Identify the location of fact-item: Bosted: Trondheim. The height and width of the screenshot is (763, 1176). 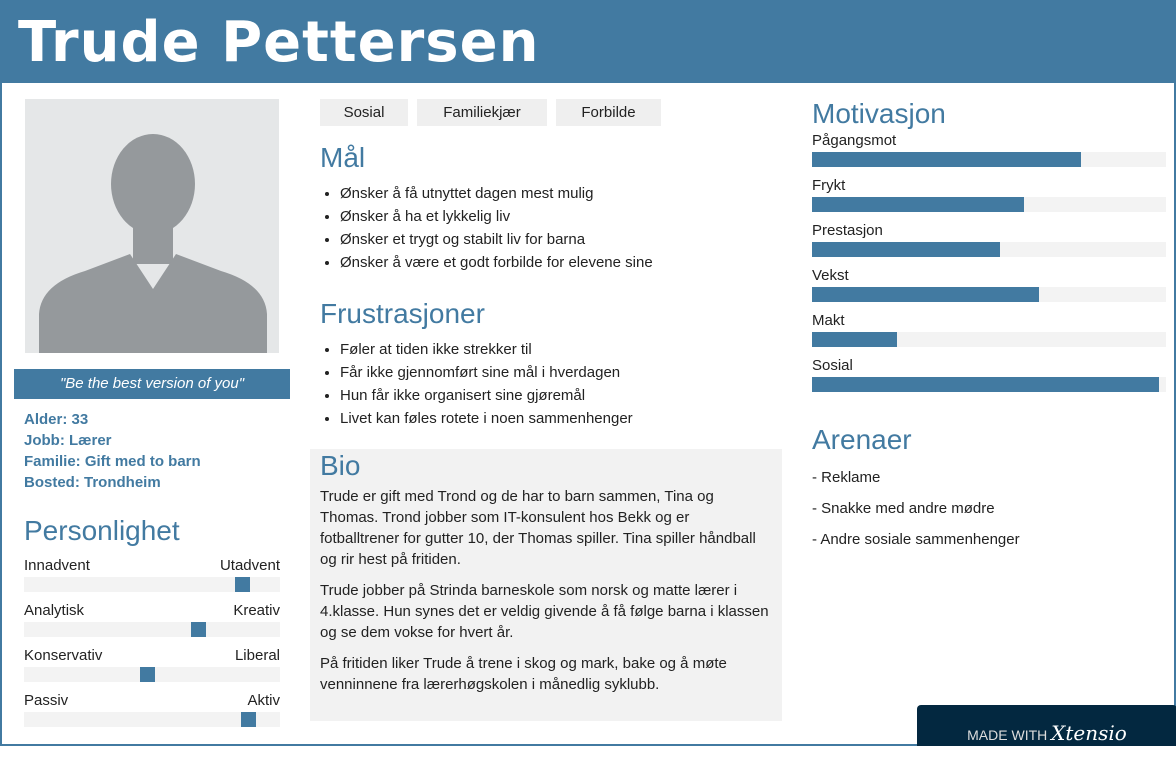
(92, 482).